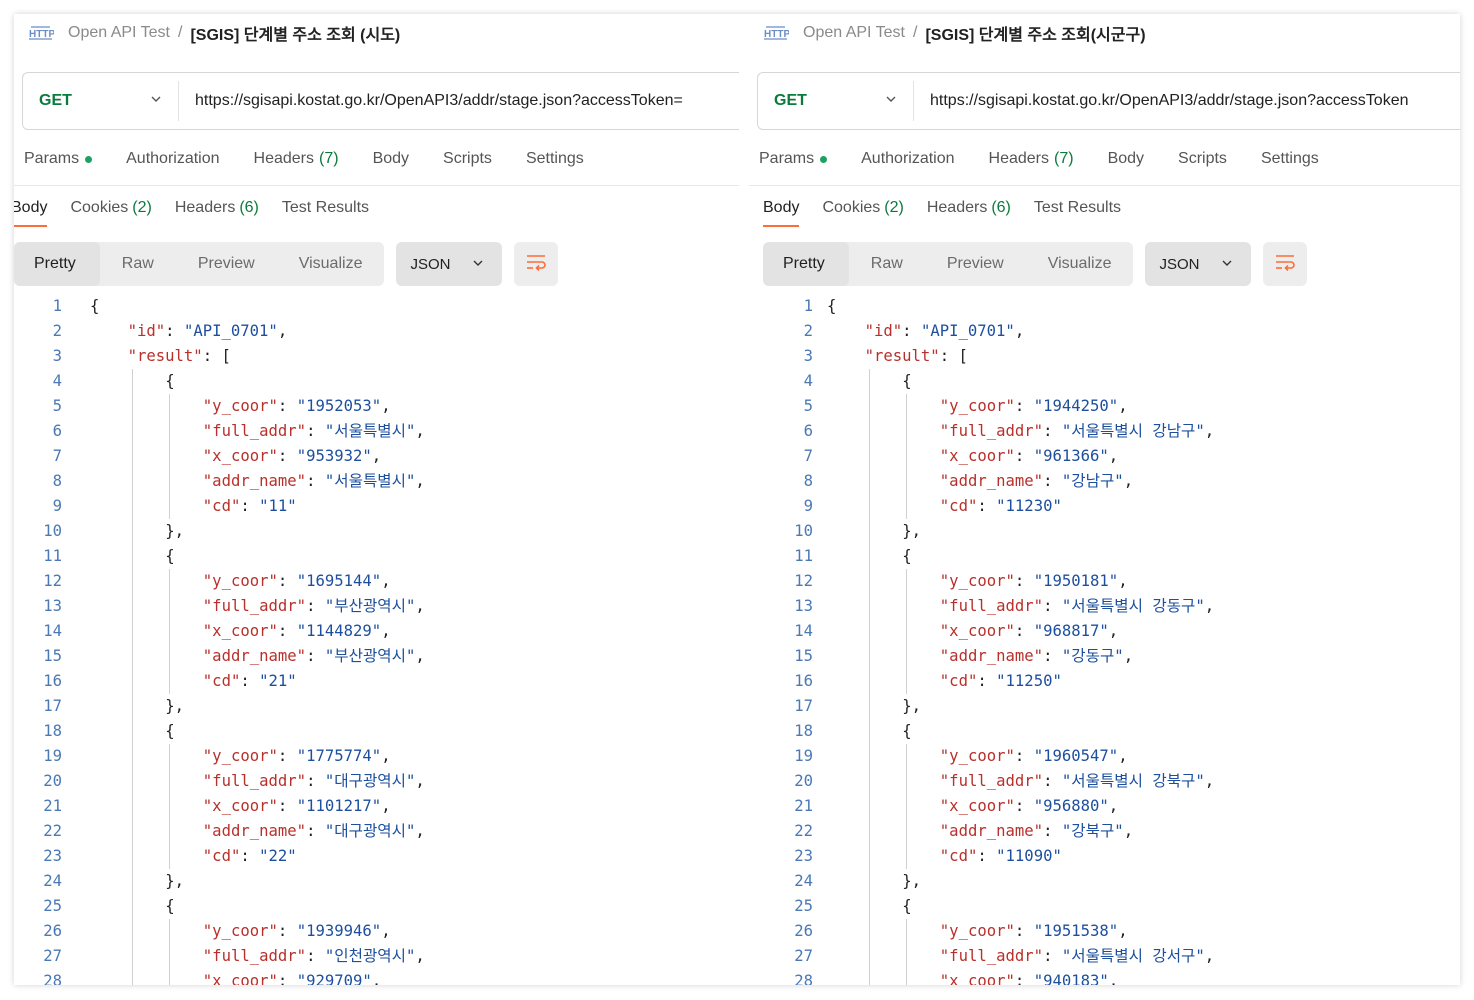 The height and width of the screenshot is (1000, 1474). I want to click on json-string-value: "대구광역시", so click(370, 831).